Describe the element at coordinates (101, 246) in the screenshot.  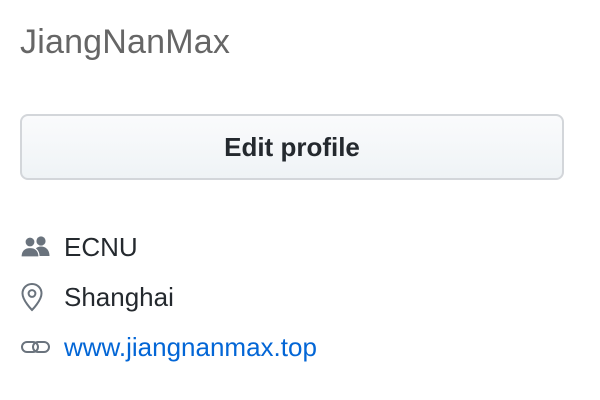
I see `organization-text: ECNU` at that location.